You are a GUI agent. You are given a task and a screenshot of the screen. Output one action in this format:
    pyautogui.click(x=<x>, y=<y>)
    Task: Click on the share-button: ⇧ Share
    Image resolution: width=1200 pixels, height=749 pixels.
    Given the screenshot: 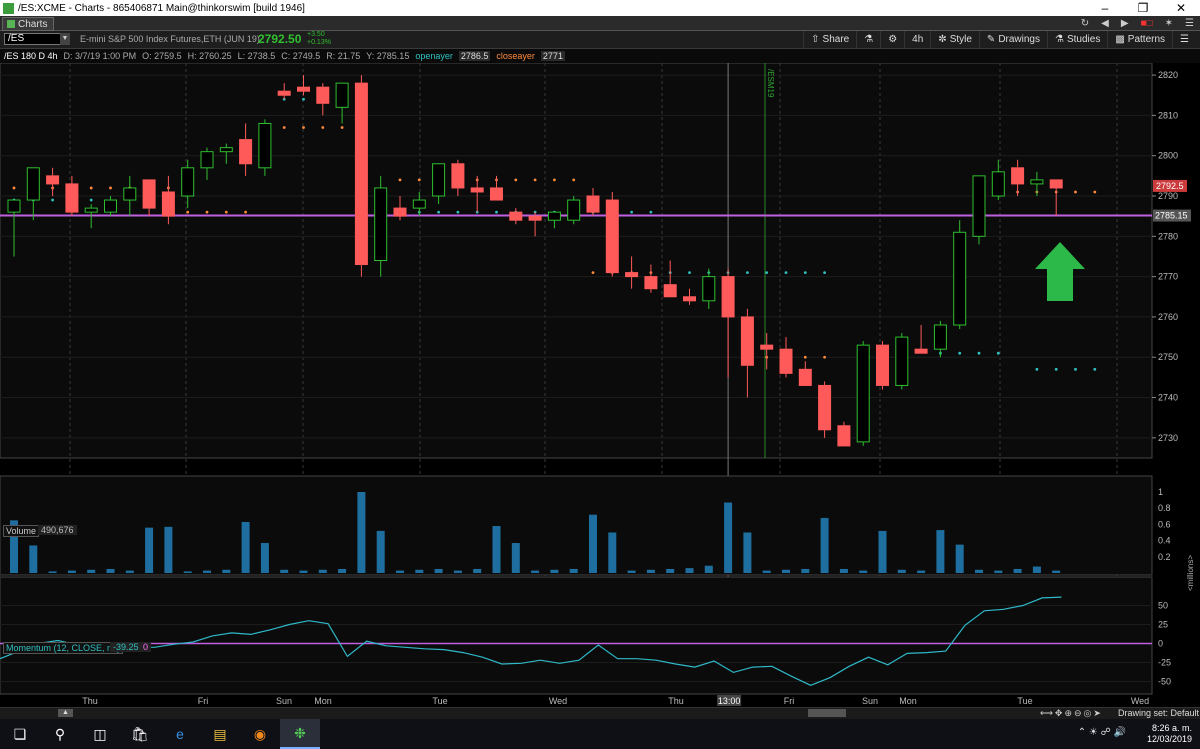 What is the action you would take?
    pyautogui.click(x=829, y=39)
    